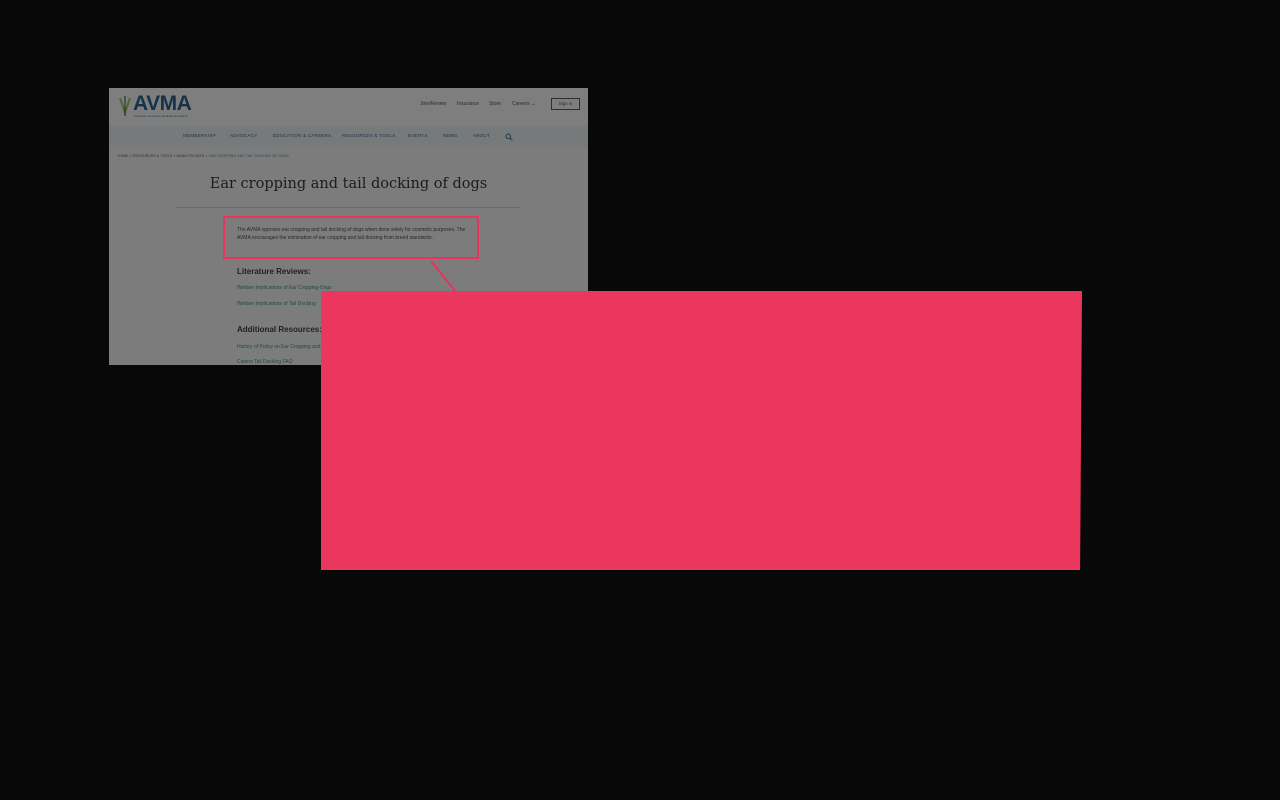  What do you see at coordinates (565, 104) in the screenshot?
I see `sign-in-button: Sign in` at bounding box center [565, 104].